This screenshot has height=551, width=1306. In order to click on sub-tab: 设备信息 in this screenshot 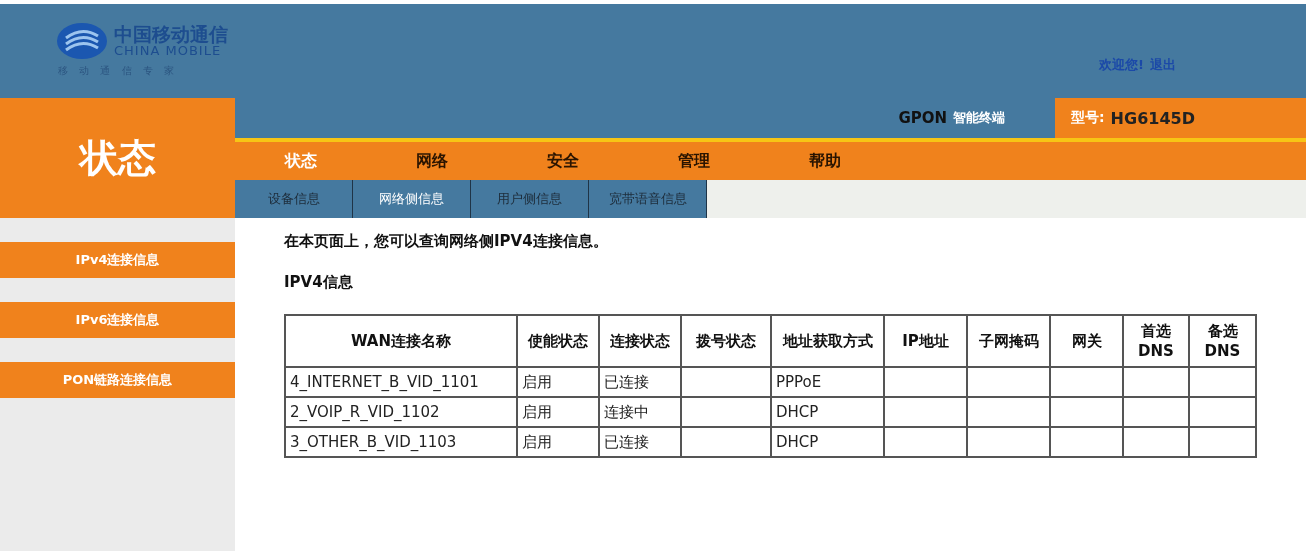, I will do `click(294, 199)`.